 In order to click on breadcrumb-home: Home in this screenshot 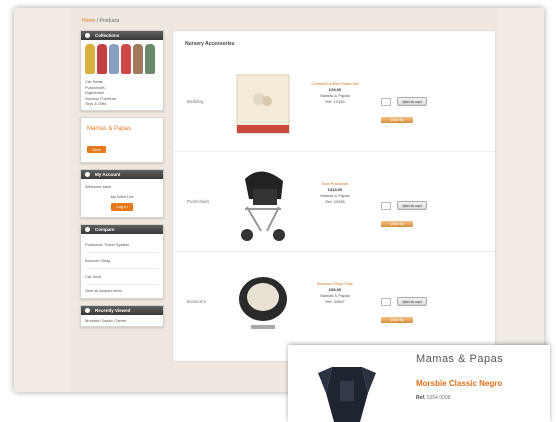, I will do `click(88, 21)`.